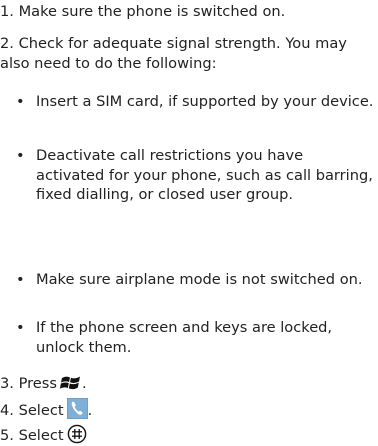 The height and width of the screenshot is (446, 378). What do you see at coordinates (70, 383) in the screenshot?
I see `windows-start-icon` at bounding box center [70, 383].